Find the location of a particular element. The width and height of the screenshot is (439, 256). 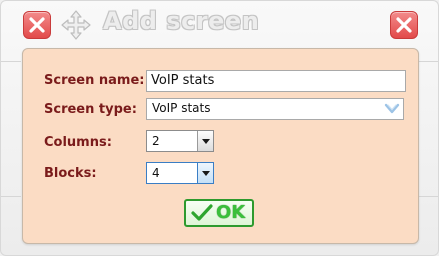

check-icon is located at coordinates (202, 212).